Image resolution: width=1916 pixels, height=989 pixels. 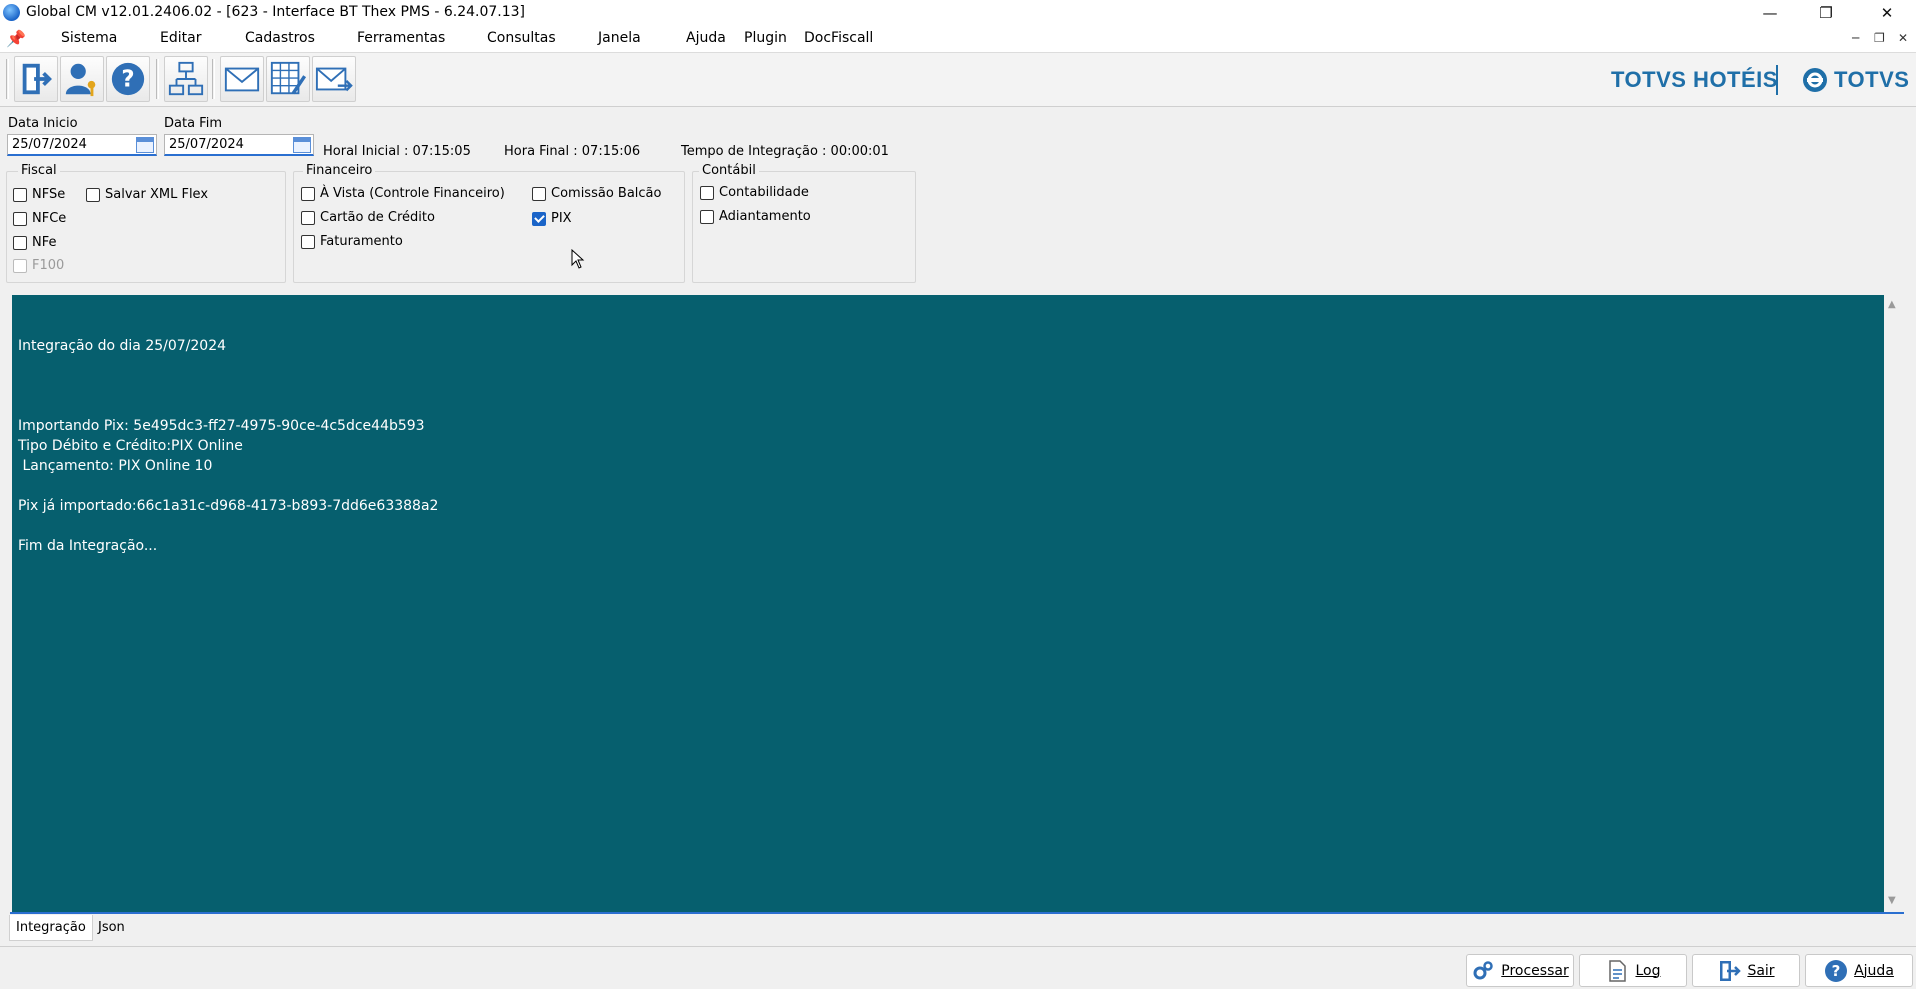 I want to click on log-scrollbar: ▲ ▼, so click(x=1893, y=603).